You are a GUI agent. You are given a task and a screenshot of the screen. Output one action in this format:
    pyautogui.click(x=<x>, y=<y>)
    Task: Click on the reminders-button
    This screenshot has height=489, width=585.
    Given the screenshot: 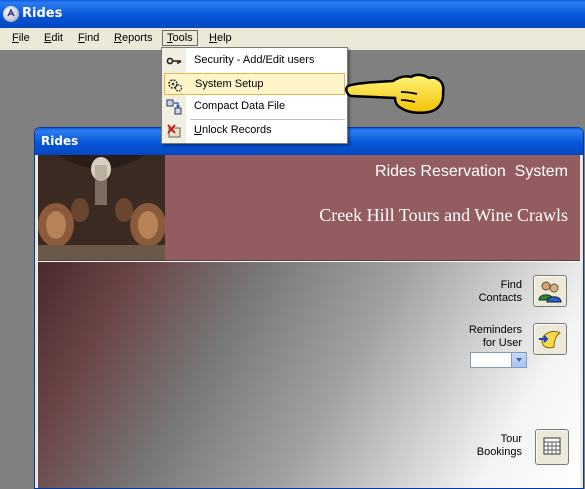 What is the action you would take?
    pyautogui.click(x=550, y=339)
    